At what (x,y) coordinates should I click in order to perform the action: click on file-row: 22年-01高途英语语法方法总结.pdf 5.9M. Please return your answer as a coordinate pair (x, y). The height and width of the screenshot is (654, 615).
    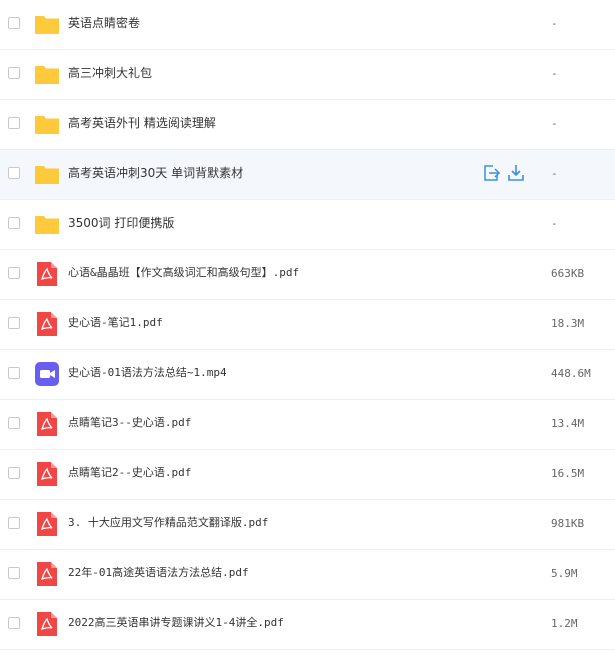
    Looking at the image, I should click on (307, 575).